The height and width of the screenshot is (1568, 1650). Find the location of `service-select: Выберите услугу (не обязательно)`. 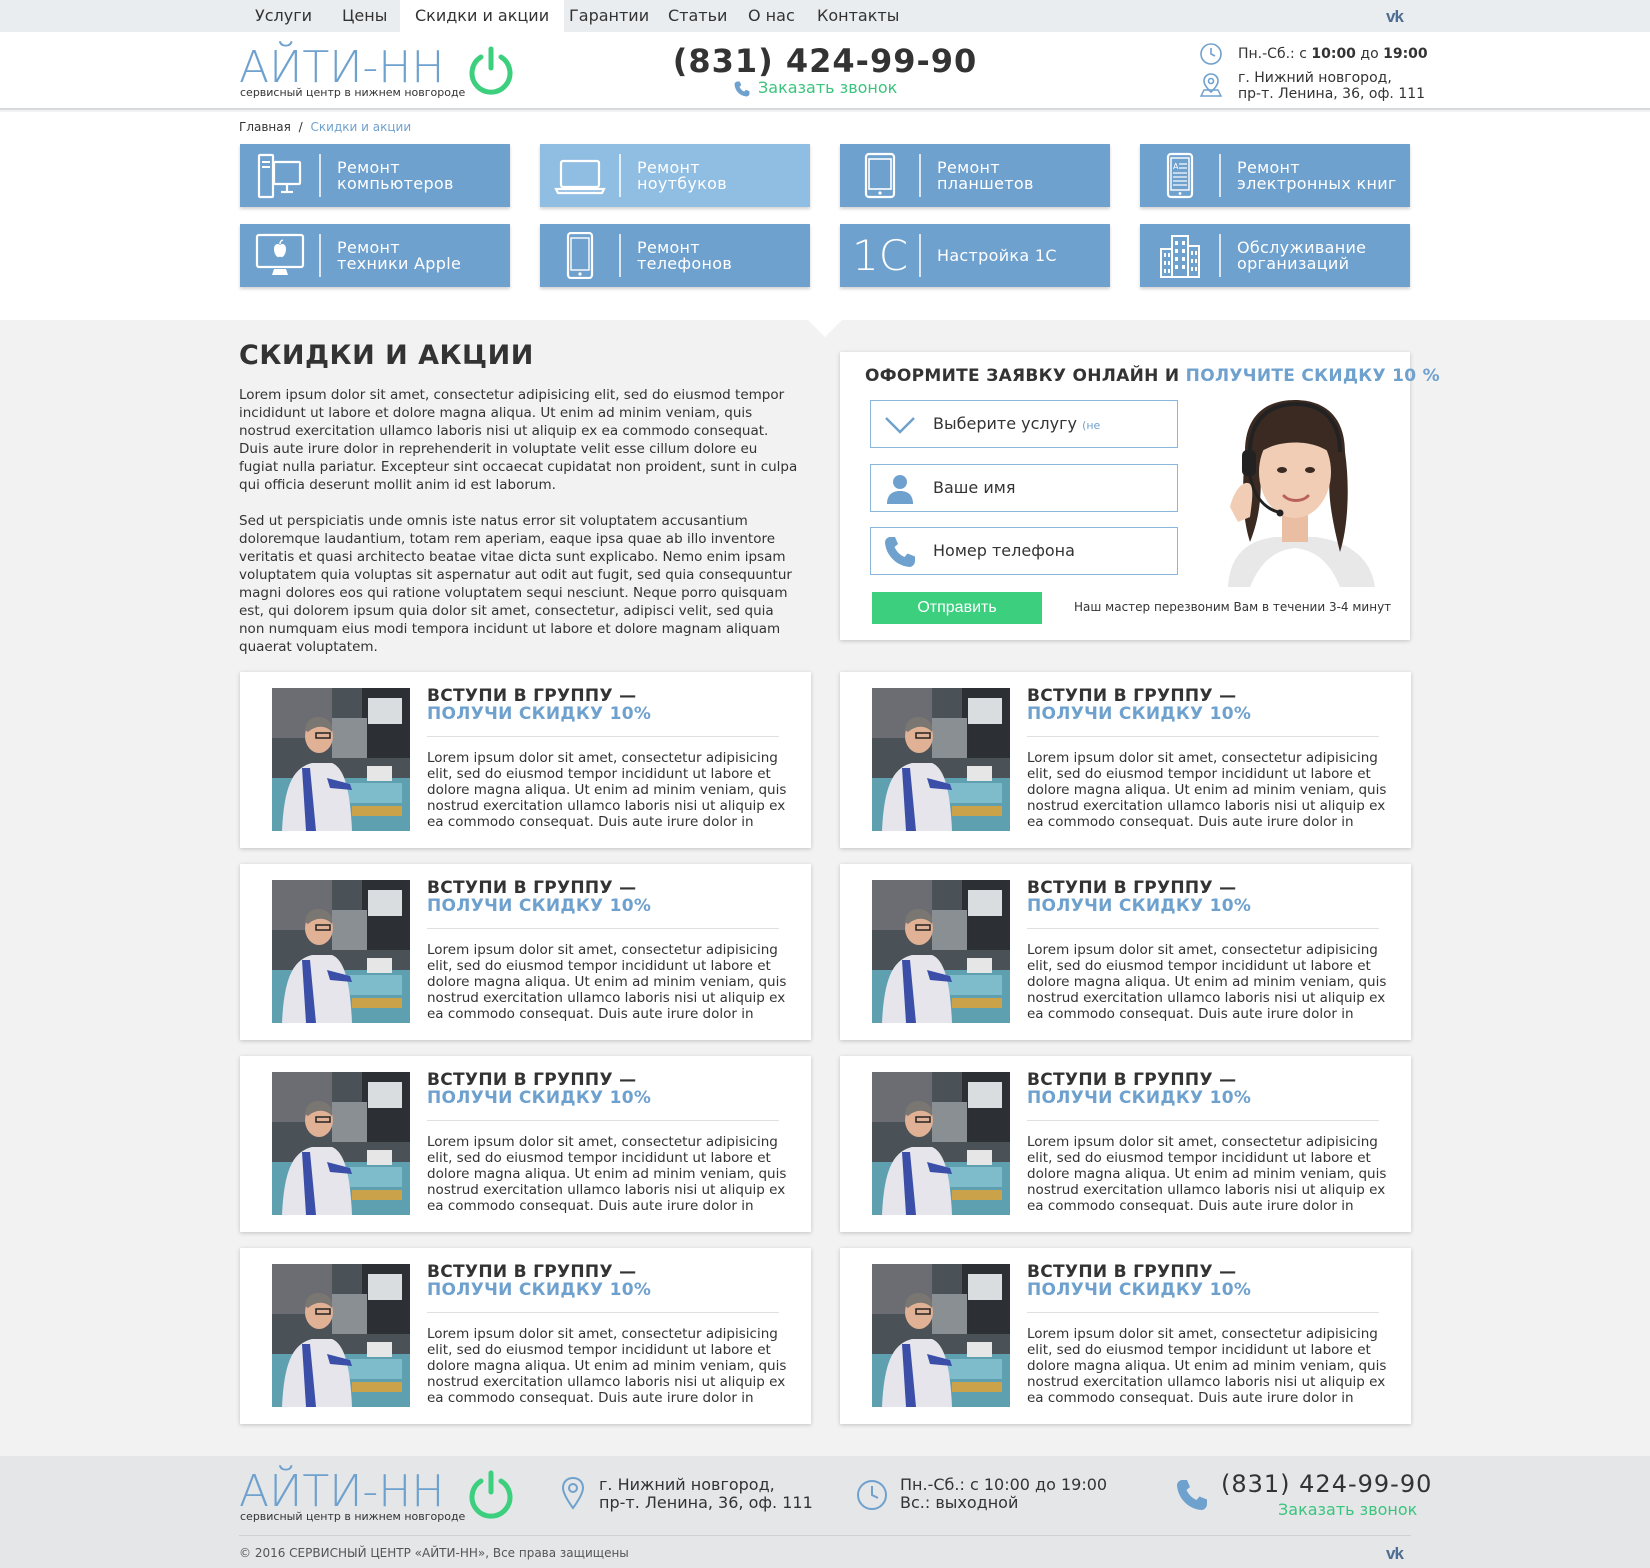

service-select: Выберите услугу (не обязательно) is located at coordinates (1024, 440).